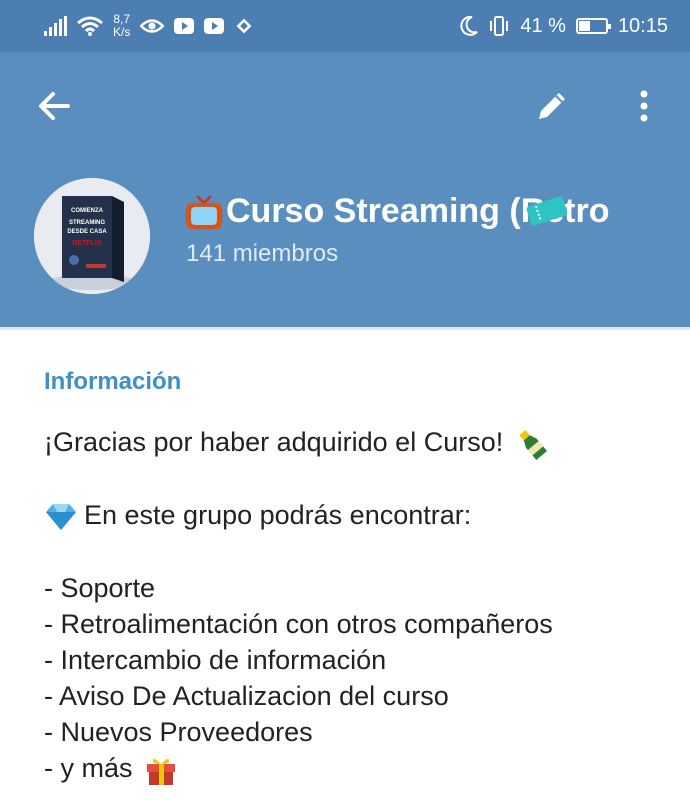  I want to click on signal-icon, so click(55, 26).